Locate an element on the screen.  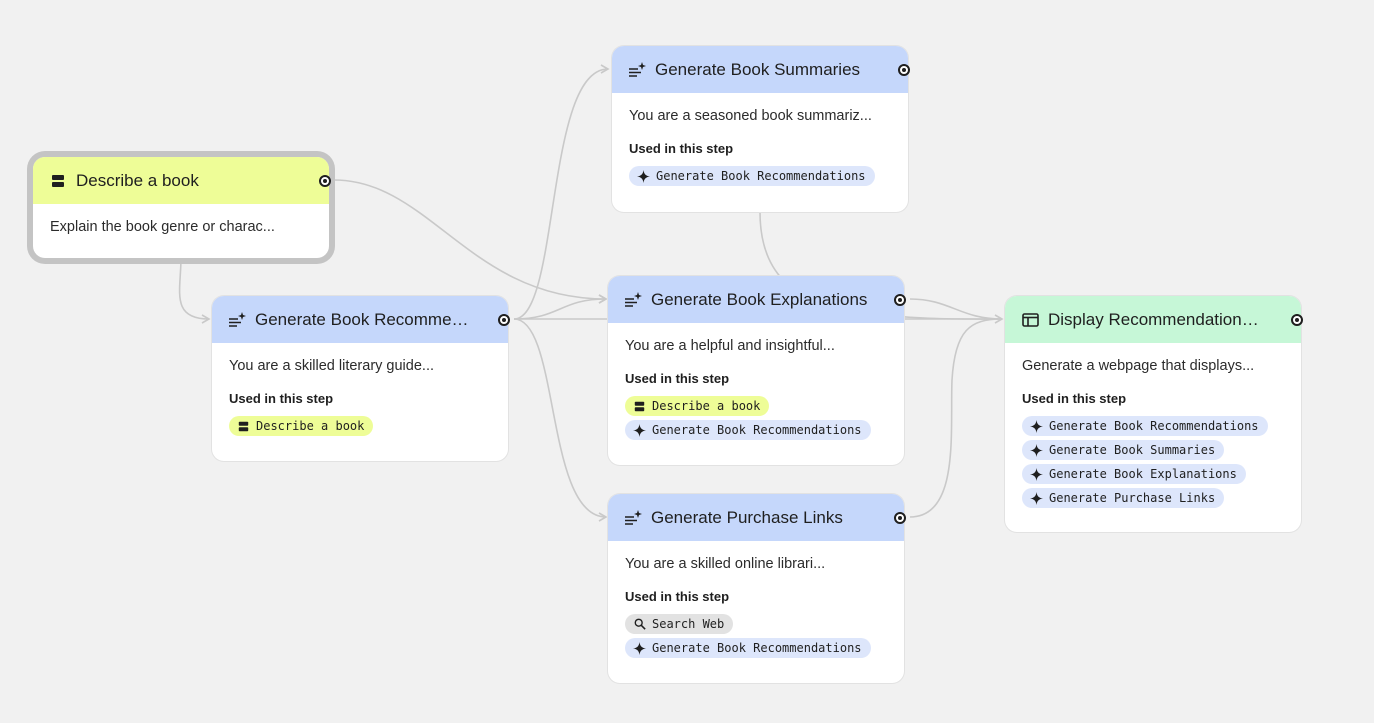
chip-generate-book-explanations: Generate Book Explanations is located at coordinates (1134, 474).